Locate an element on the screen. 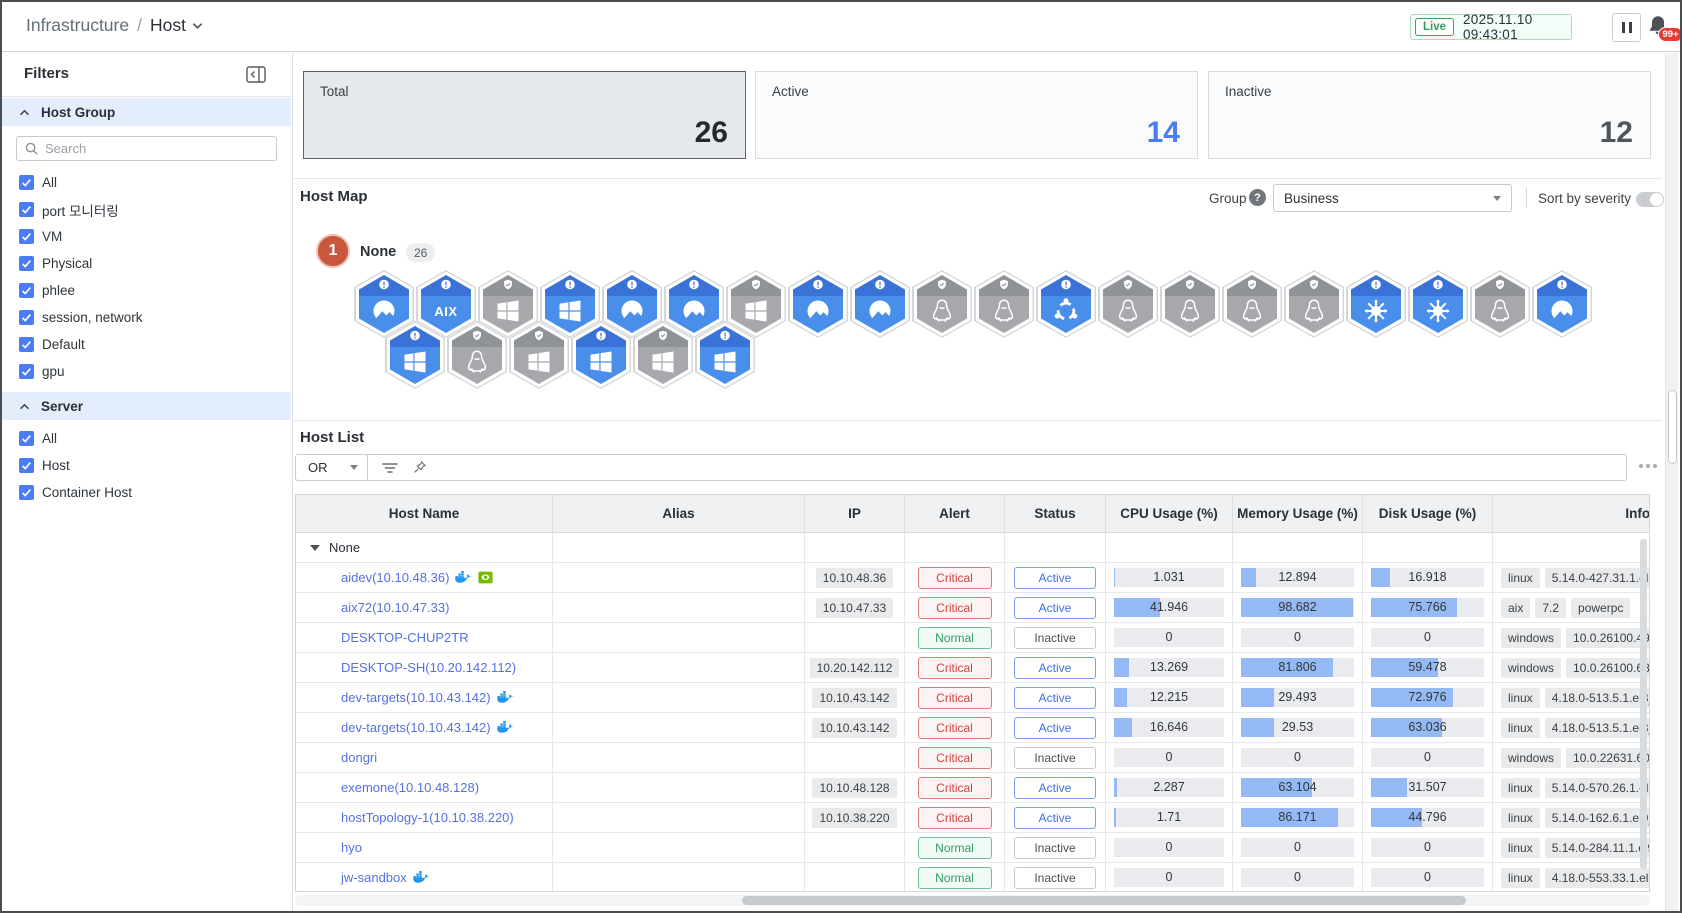  alias-cell is located at coordinates (679, 667).